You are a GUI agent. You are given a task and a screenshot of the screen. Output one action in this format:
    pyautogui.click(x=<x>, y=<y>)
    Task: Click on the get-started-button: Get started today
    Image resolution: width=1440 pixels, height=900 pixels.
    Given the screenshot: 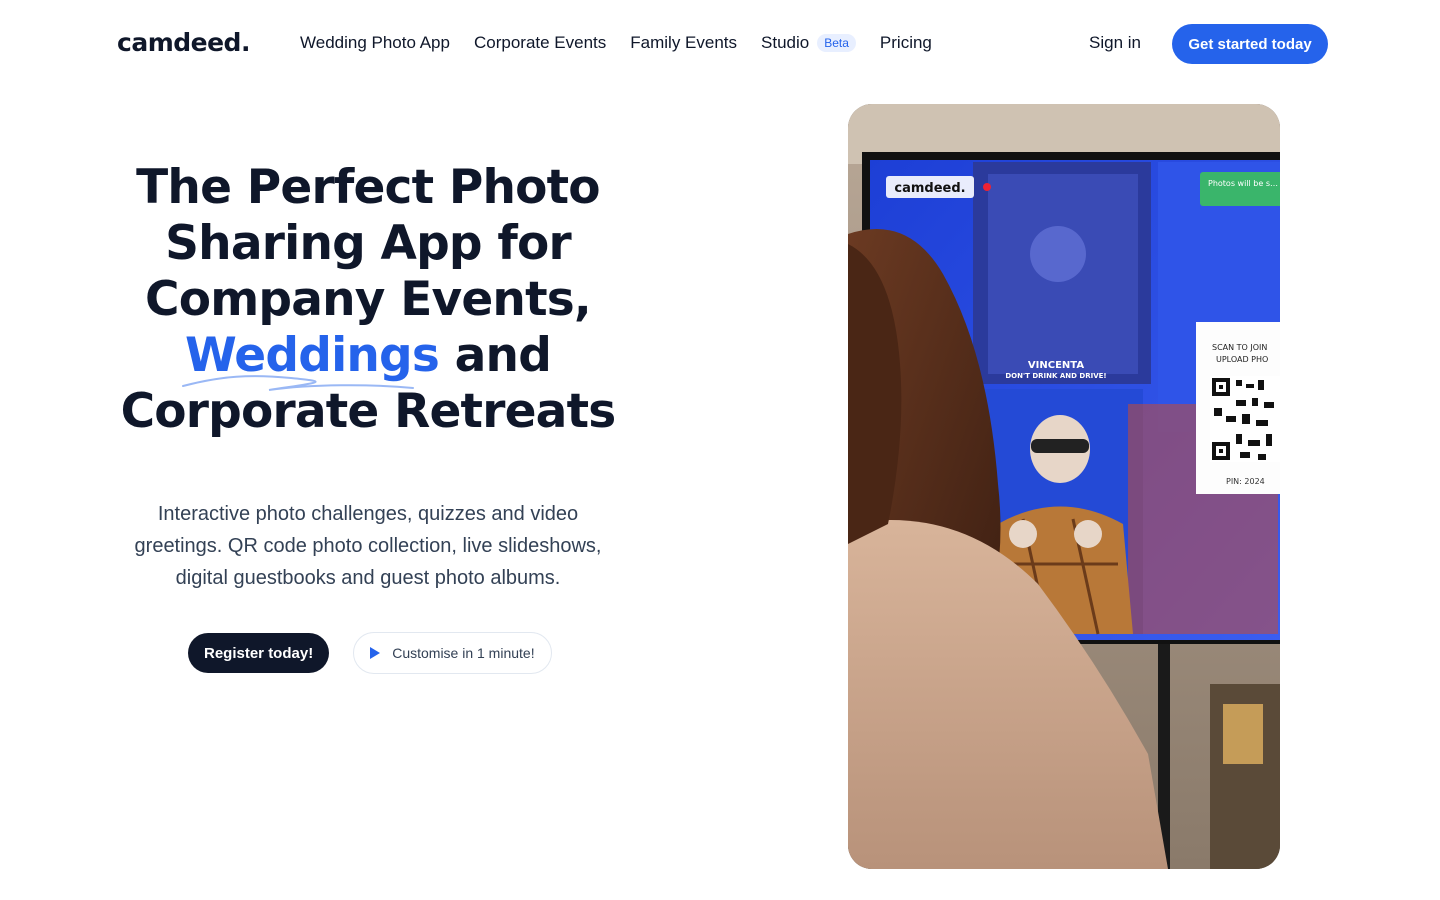 What is the action you would take?
    pyautogui.click(x=1250, y=44)
    